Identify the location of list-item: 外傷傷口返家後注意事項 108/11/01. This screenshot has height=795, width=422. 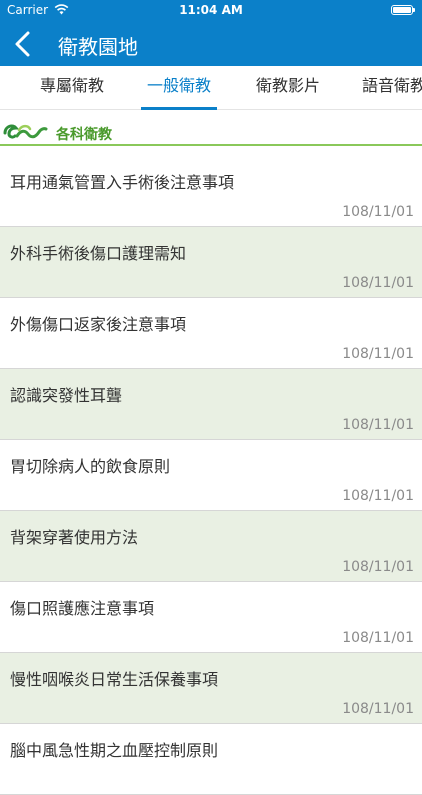
(211, 333).